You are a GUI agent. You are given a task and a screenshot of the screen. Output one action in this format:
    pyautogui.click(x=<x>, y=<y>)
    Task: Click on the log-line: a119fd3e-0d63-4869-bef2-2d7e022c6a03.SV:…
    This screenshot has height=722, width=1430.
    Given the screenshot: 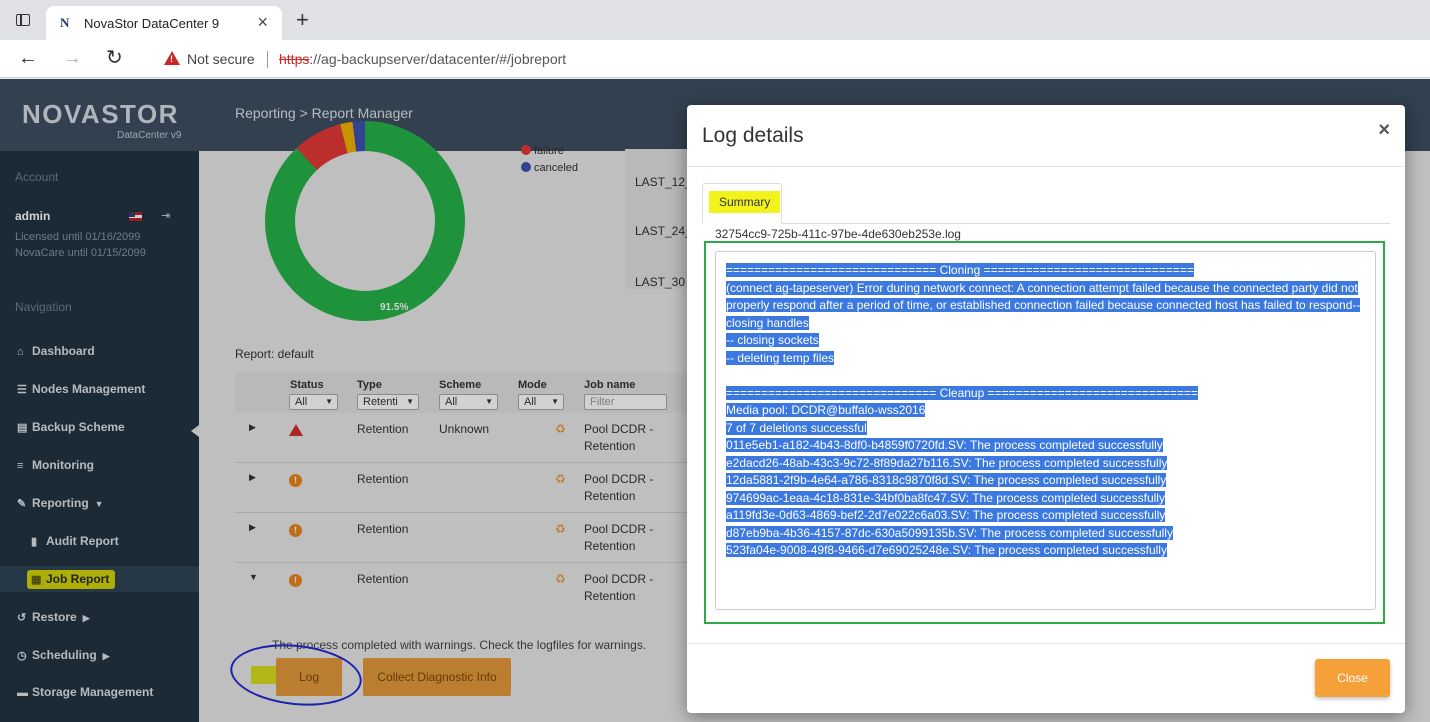 What is the action you would take?
    pyautogui.click(x=946, y=515)
    